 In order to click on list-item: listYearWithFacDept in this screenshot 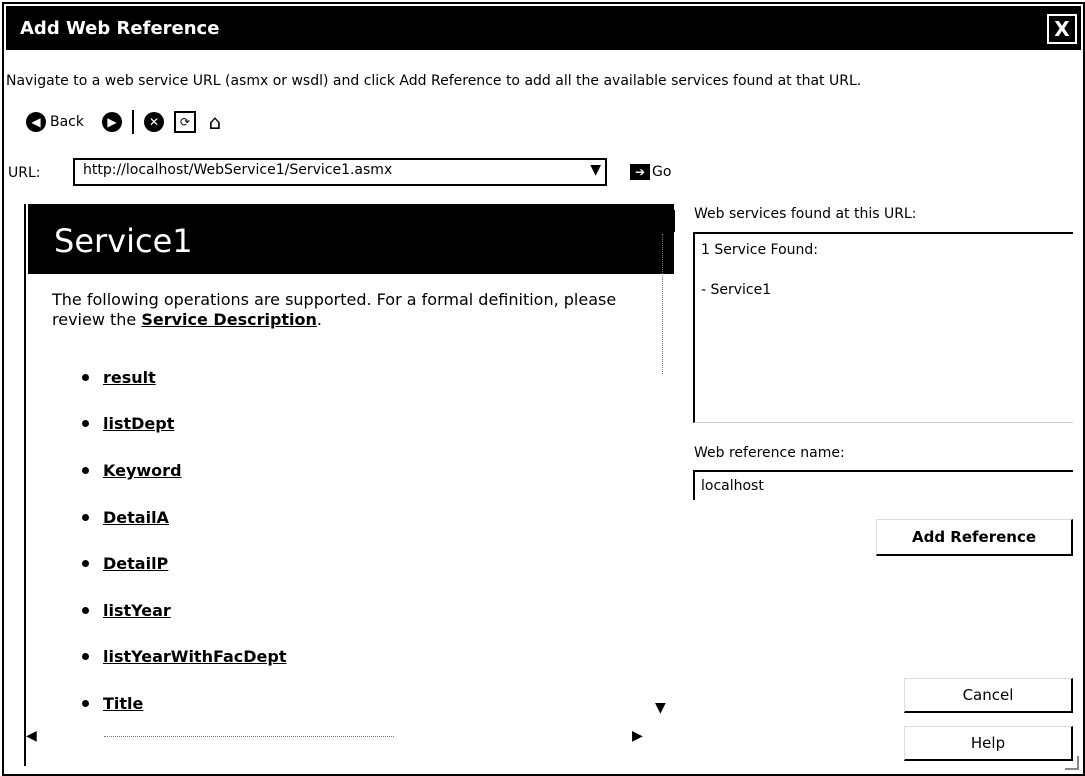, I will do `click(184, 657)`.